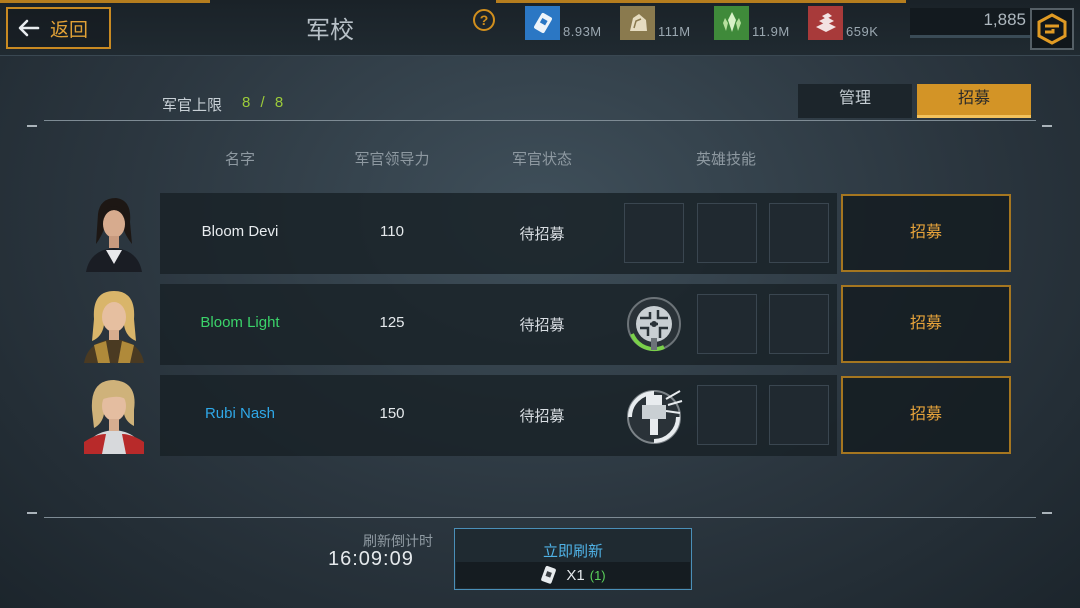 This screenshot has height=608, width=1080. Describe the element at coordinates (541, 159) in the screenshot. I see `column-header-status: 军官状态` at that location.